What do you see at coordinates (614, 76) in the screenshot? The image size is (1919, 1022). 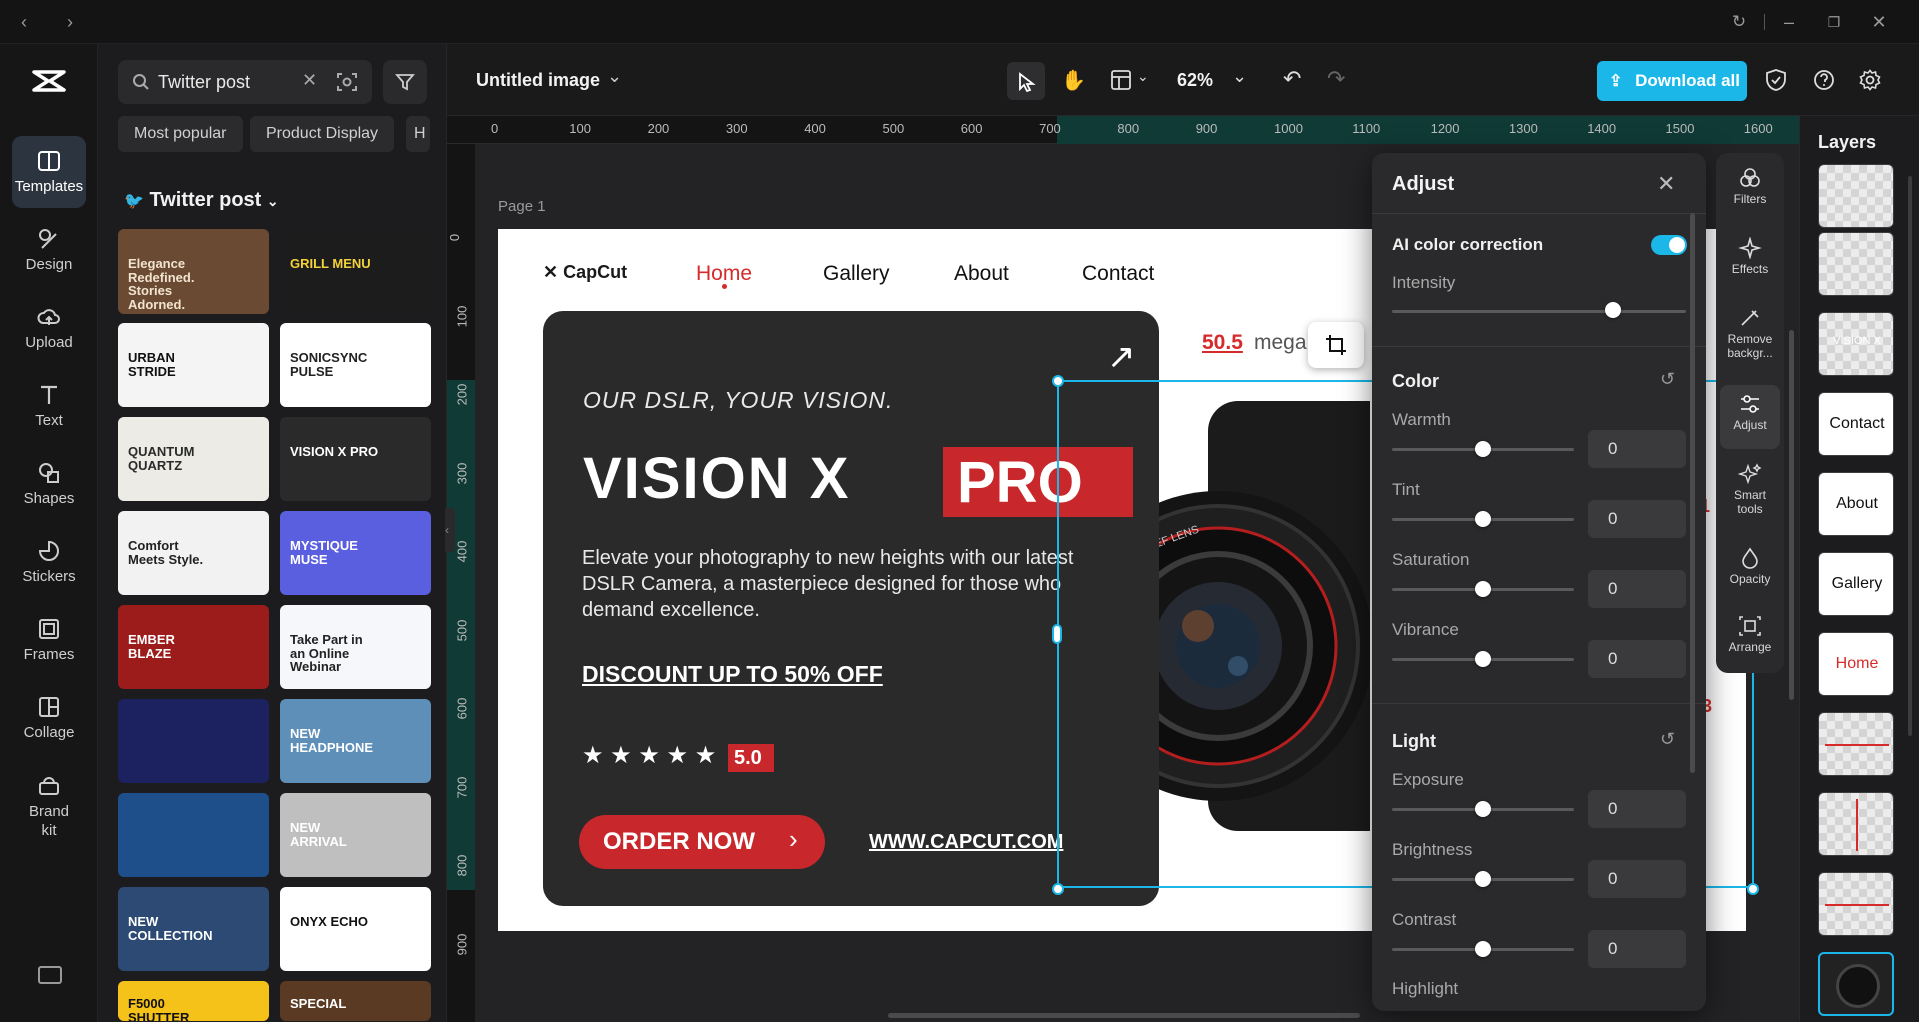 I see `title-chevron-icon: ⌄` at bounding box center [614, 76].